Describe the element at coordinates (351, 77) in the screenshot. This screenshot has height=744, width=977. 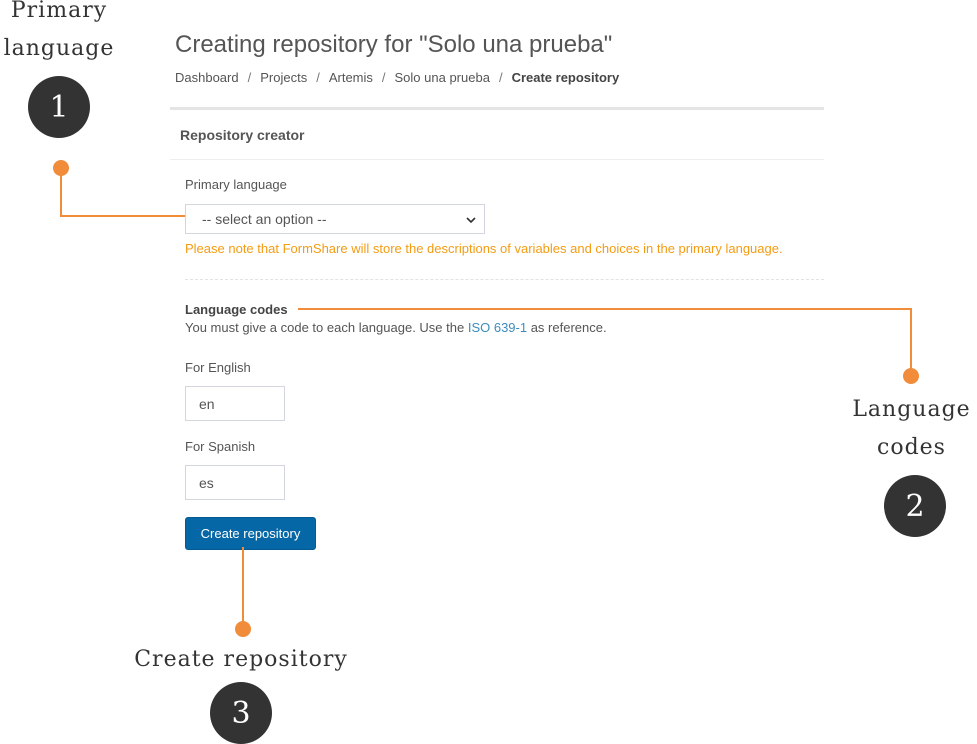
I see `breadcrumb-item-project: Artemis` at that location.